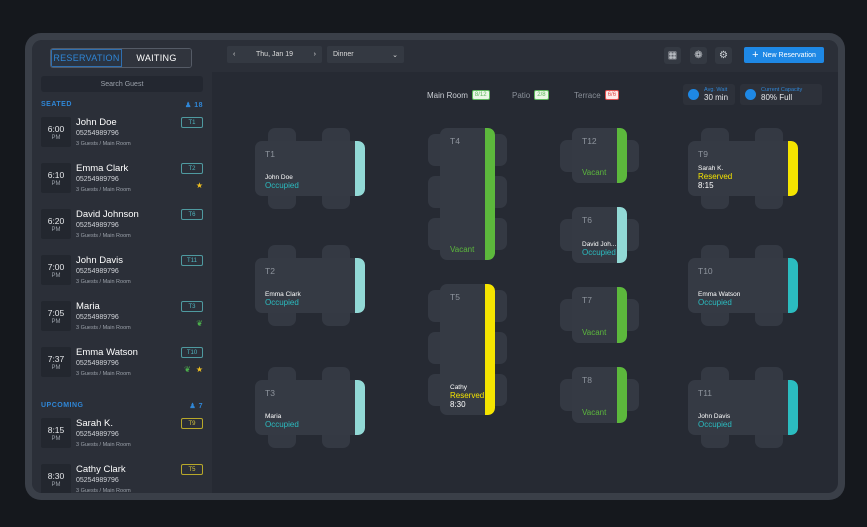 The height and width of the screenshot is (527, 867). What do you see at coordinates (274, 54) in the screenshot?
I see `date-picker: ‹ Thu, Jan 19 ›` at bounding box center [274, 54].